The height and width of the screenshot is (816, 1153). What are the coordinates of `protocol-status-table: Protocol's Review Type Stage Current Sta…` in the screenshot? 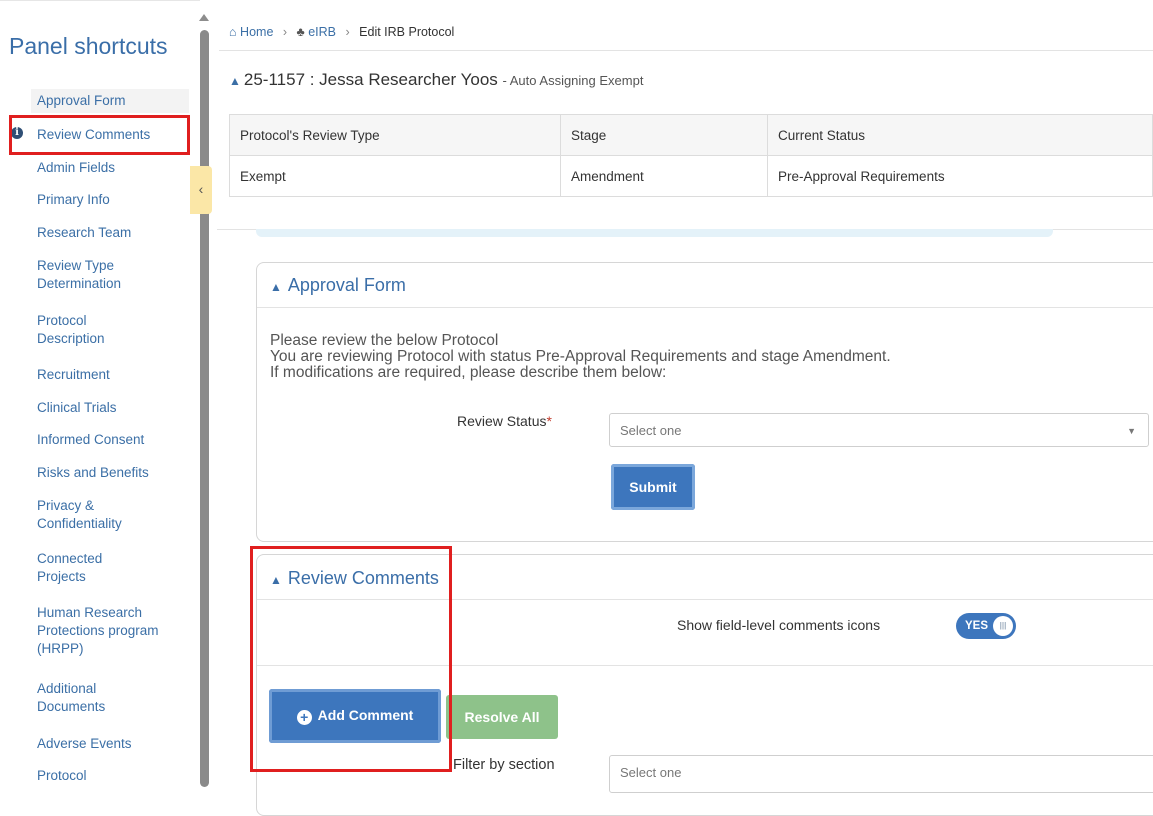 It's located at (691, 155).